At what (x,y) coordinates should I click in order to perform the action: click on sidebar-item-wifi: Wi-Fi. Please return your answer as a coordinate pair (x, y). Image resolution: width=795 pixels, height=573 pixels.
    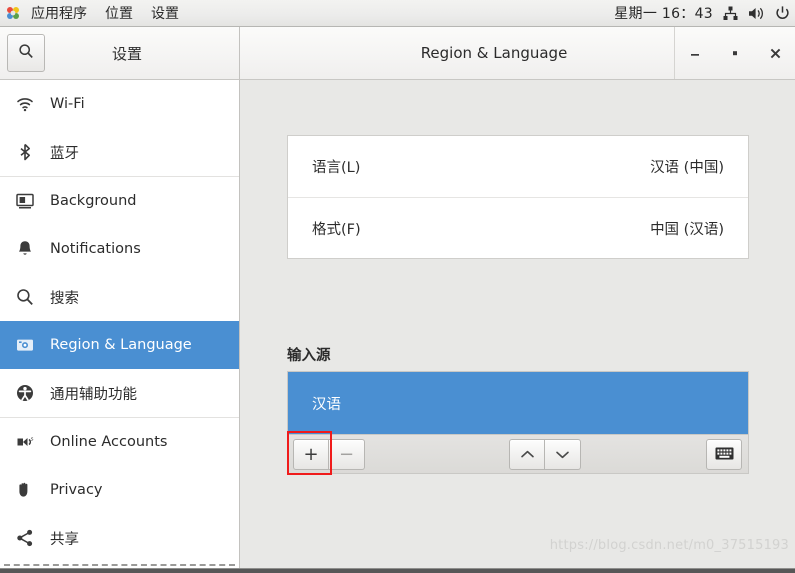
    Looking at the image, I should click on (119, 104).